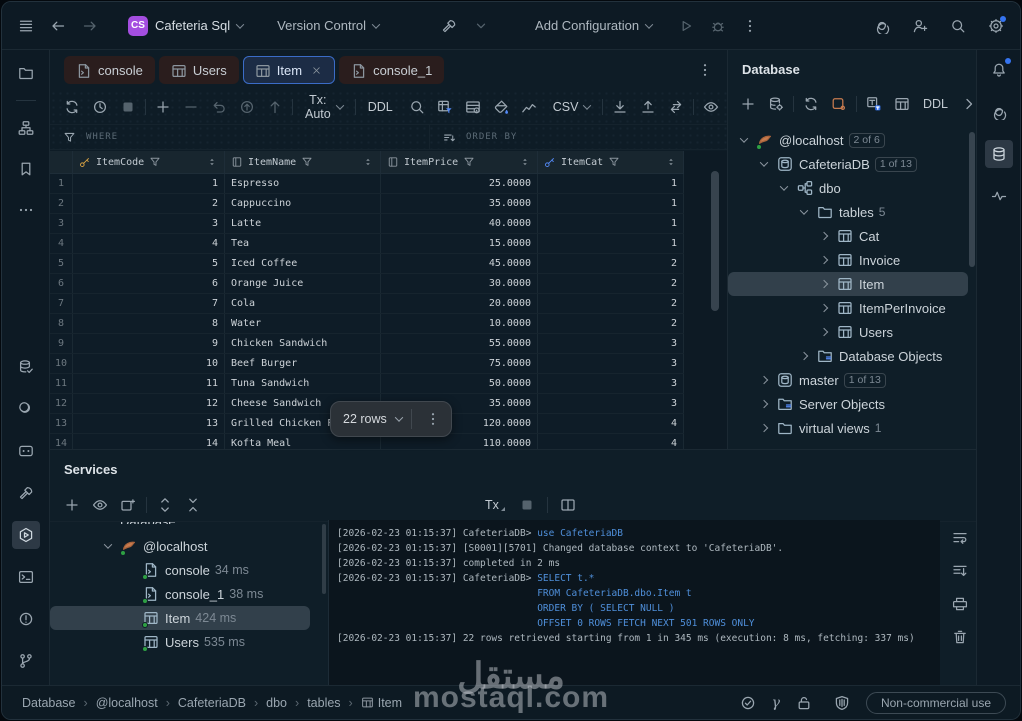 The width and height of the screenshot is (1022, 721). I want to click on where-filter: WHERE, so click(240, 137).